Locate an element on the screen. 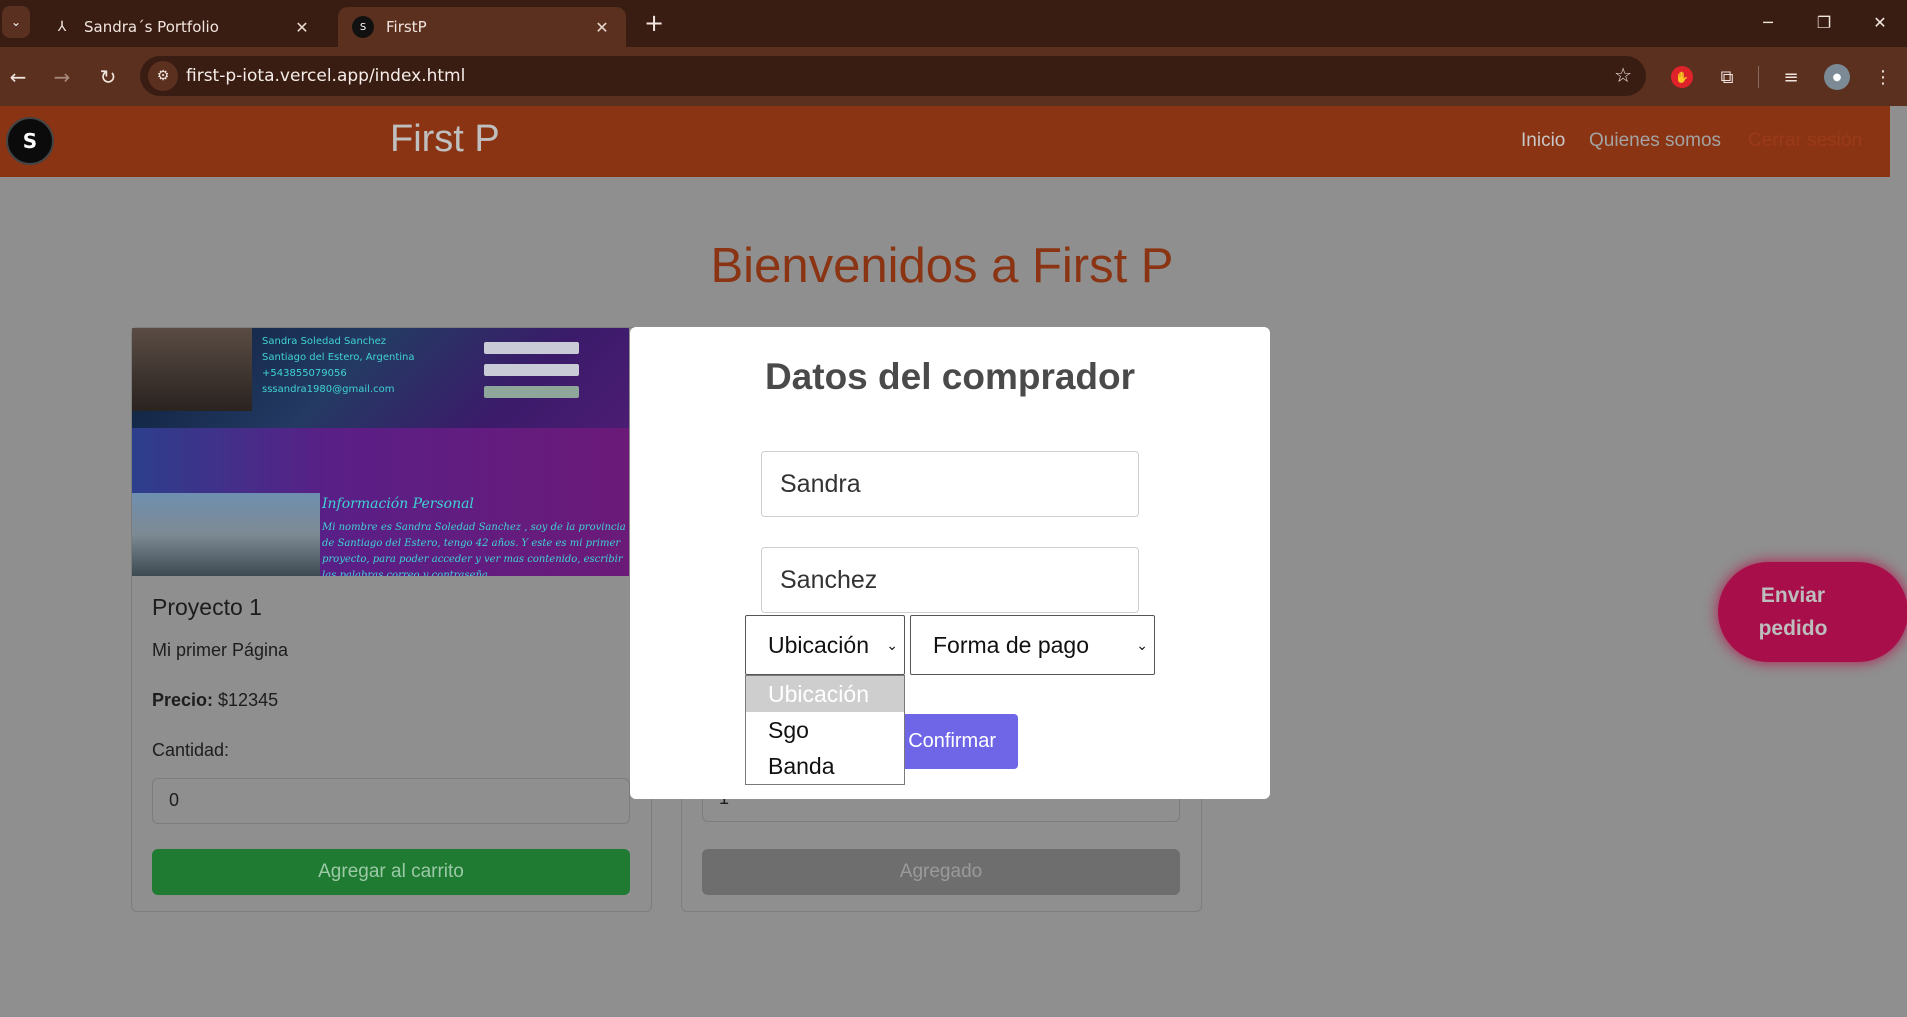 The width and height of the screenshot is (1907, 1017). extension-stop-icon: ✋ is located at coordinates (1682, 77).